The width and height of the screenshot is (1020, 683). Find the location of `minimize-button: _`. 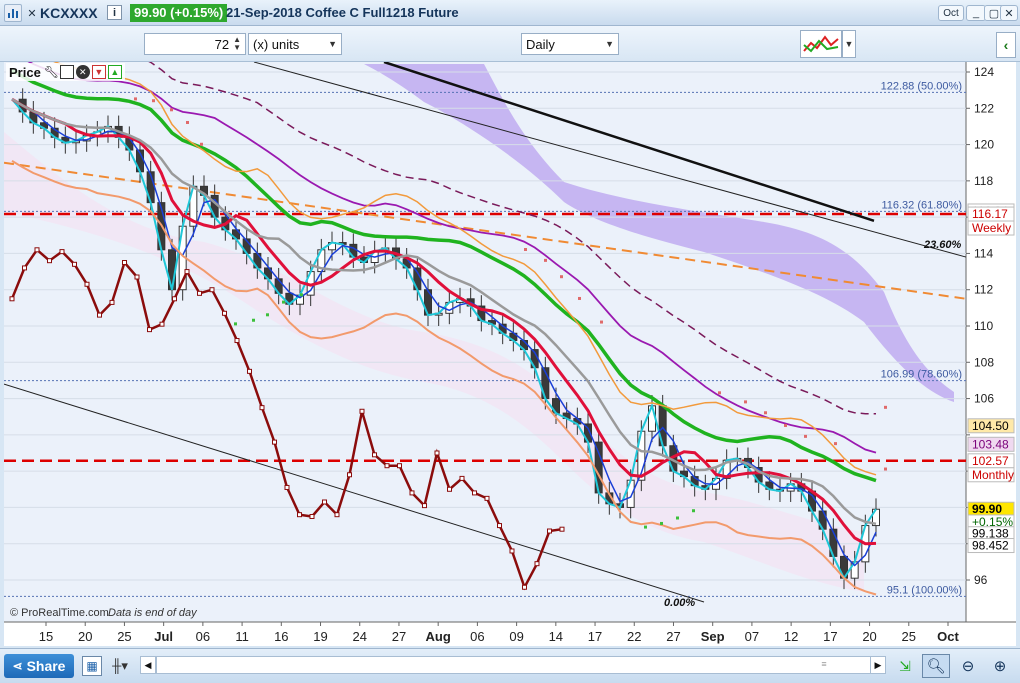

minimize-button: _ is located at coordinates (976, 13).